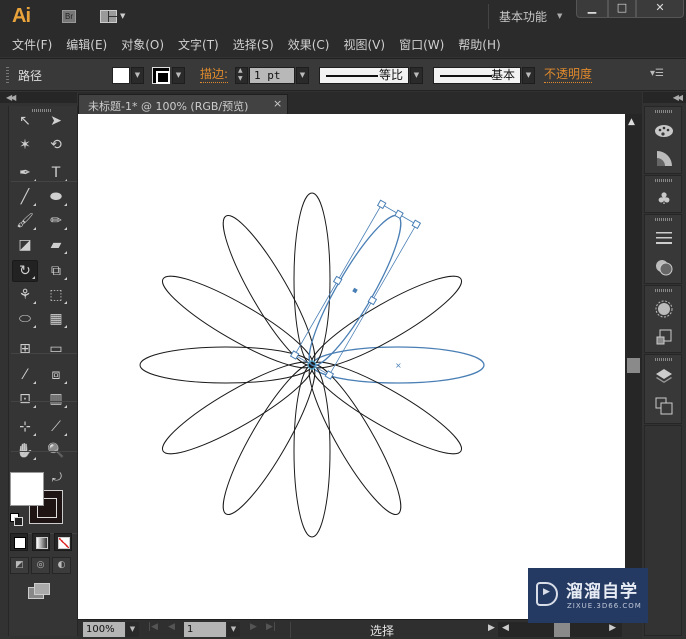 This screenshot has width=686, height=639. What do you see at coordinates (56, 427) in the screenshot?
I see `slice-tool: ⟋` at bounding box center [56, 427].